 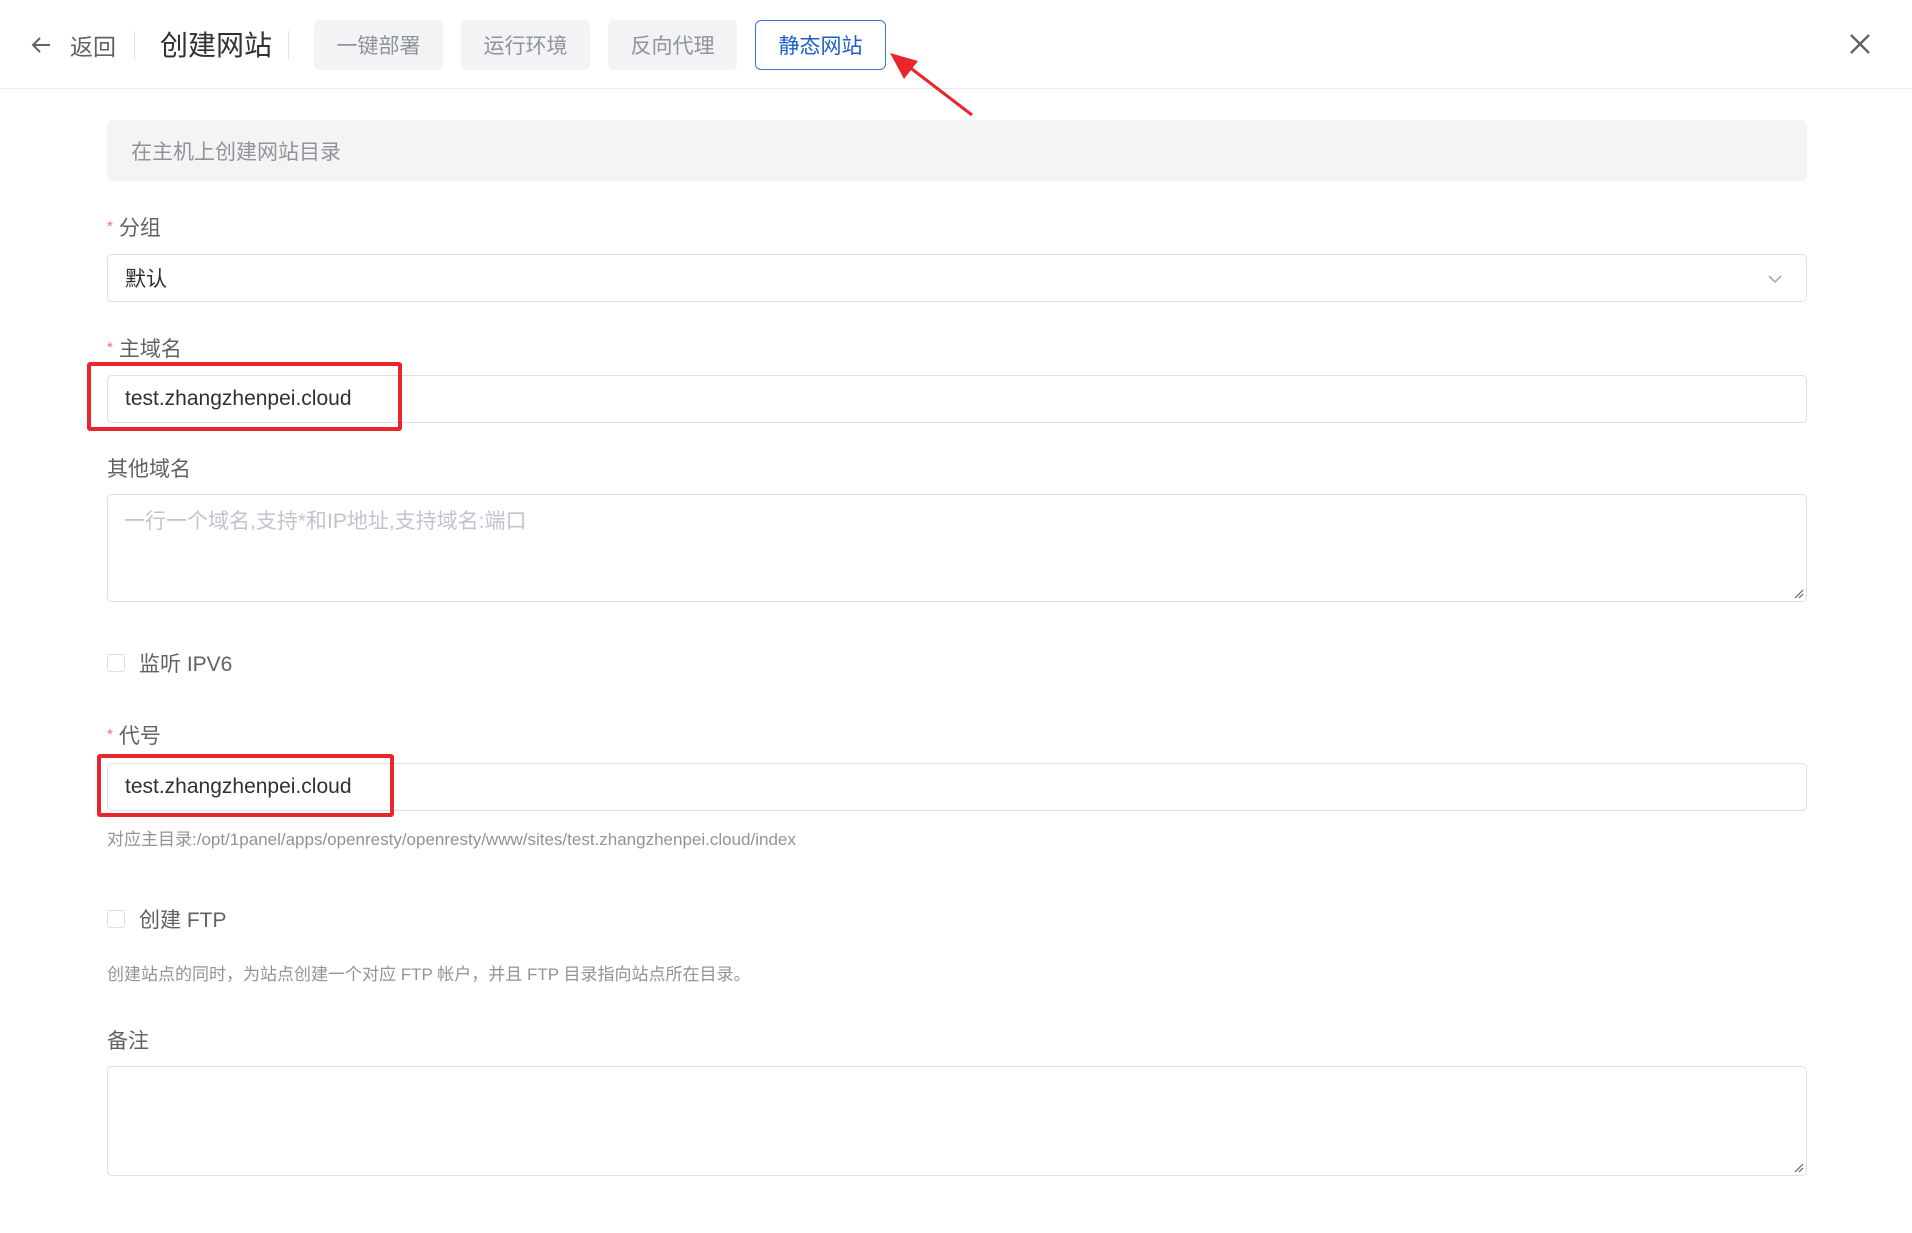 I want to click on tab-one-click-deploy: 一键部署, so click(x=378, y=45).